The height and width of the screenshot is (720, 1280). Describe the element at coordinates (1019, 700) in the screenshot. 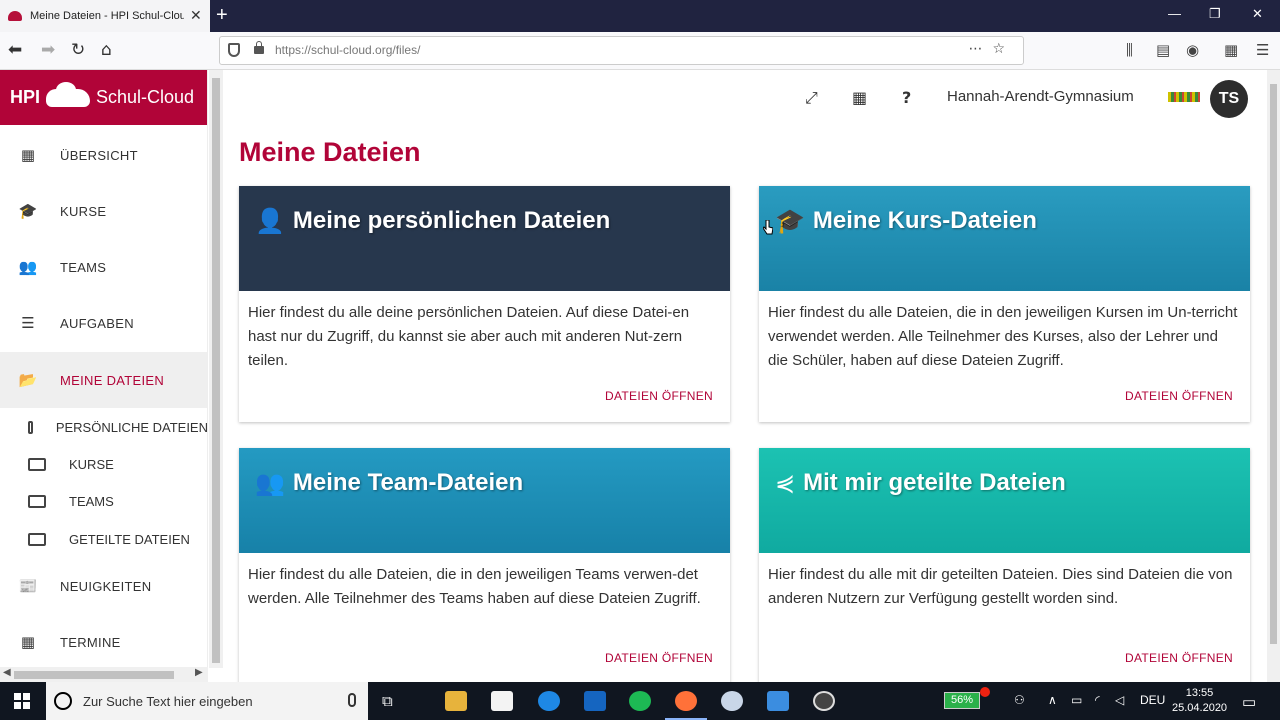

I see `people-icon: ⚇` at that location.